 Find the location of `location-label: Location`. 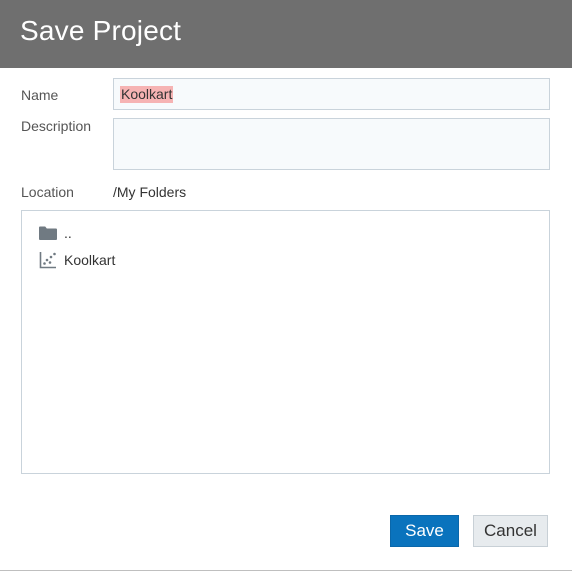

location-label: Location is located at coordinates (47, 192).